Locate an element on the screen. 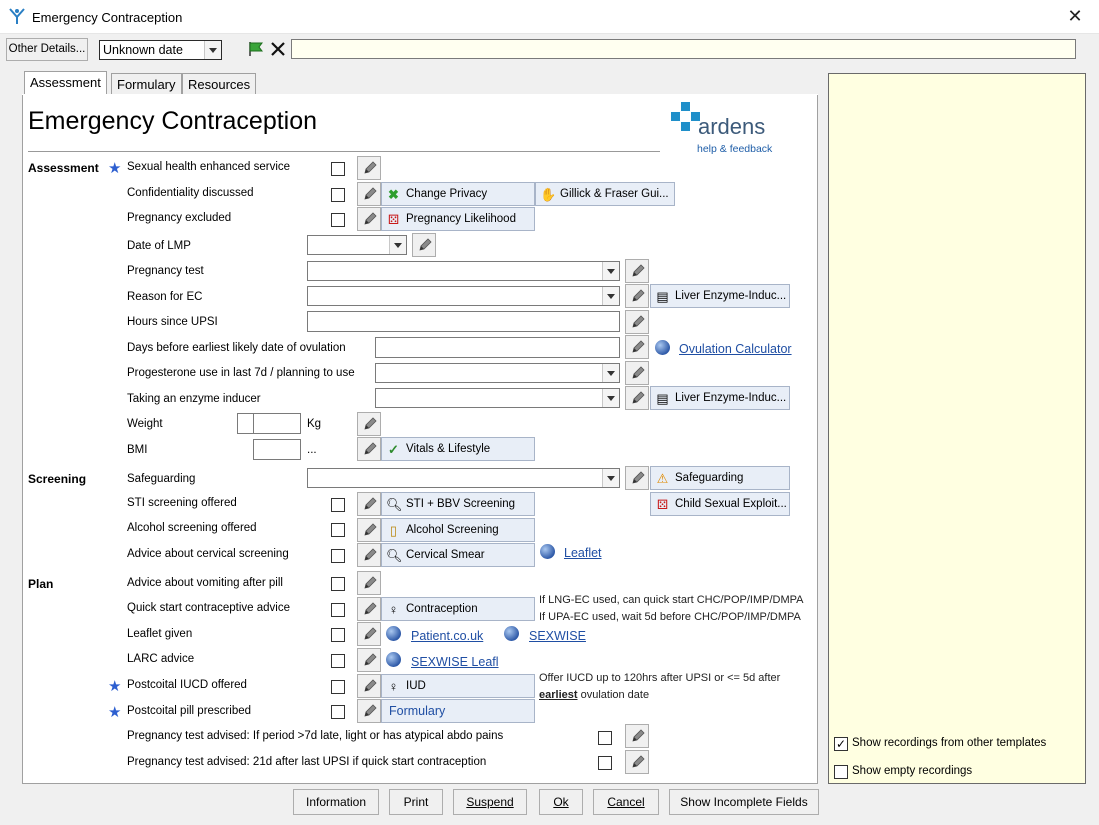 Image resolution: width=1099 pixels, height=825 pixels. safeguarding-button: ⚠ Safeguarding is located at coordinates (720, 478).